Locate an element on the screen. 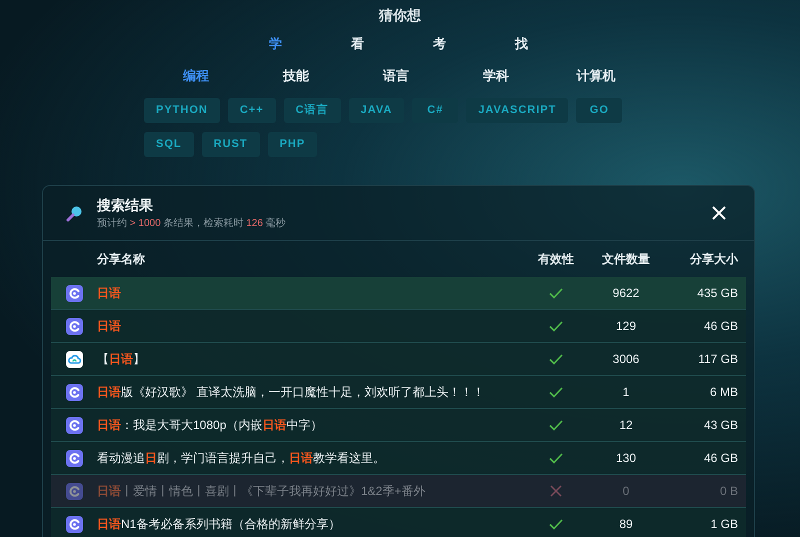  category-tab: 学科 is located at coordinates (496, 75).